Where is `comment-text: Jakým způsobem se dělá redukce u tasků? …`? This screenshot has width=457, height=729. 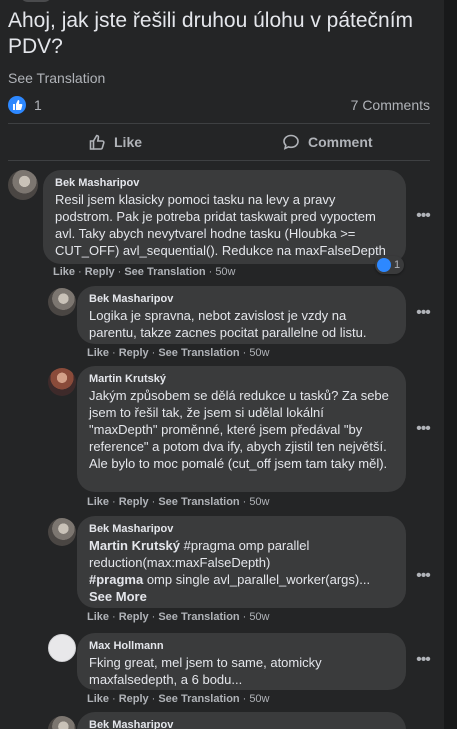 comment-text: Jakým způsobem se dělá redukce u tasků? … is located at coordinates (239, 429).